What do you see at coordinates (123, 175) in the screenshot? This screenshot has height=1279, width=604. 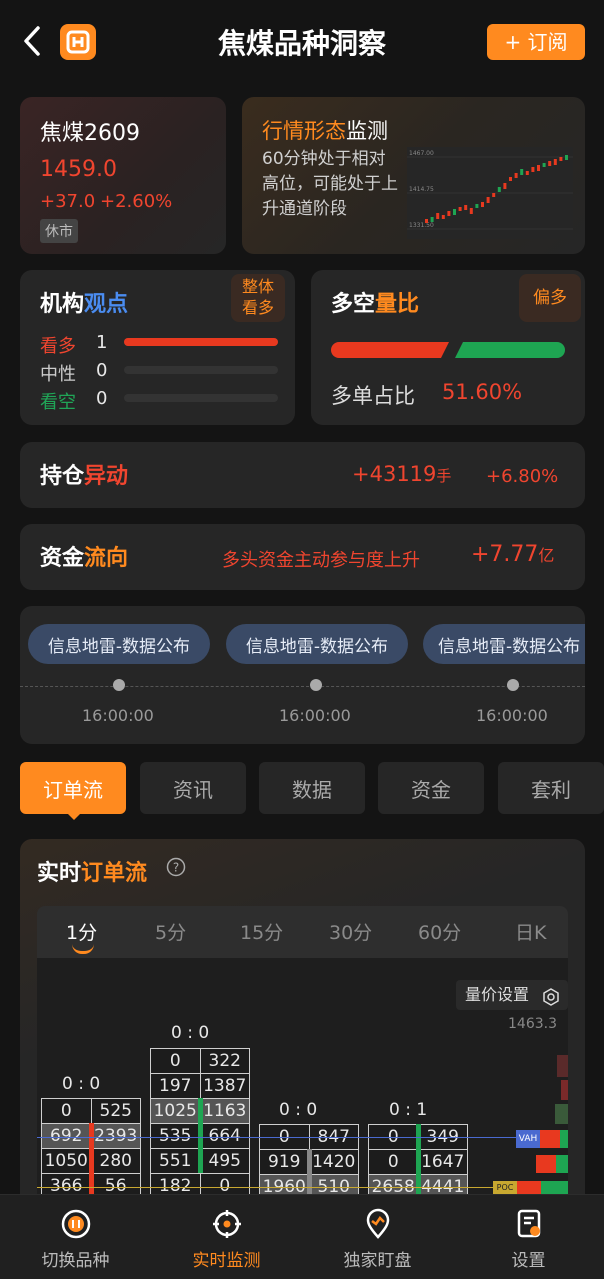 I see `quote-card: 焦煤2609 1459.0 +37.0 +2.60% 休市` at bounding box center [123, 175].